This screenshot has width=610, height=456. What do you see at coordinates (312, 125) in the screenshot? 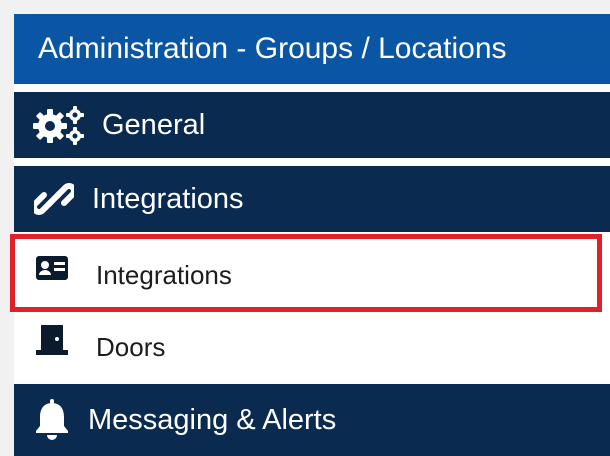
I see `section-general: General` at bounding box center [312, 125].